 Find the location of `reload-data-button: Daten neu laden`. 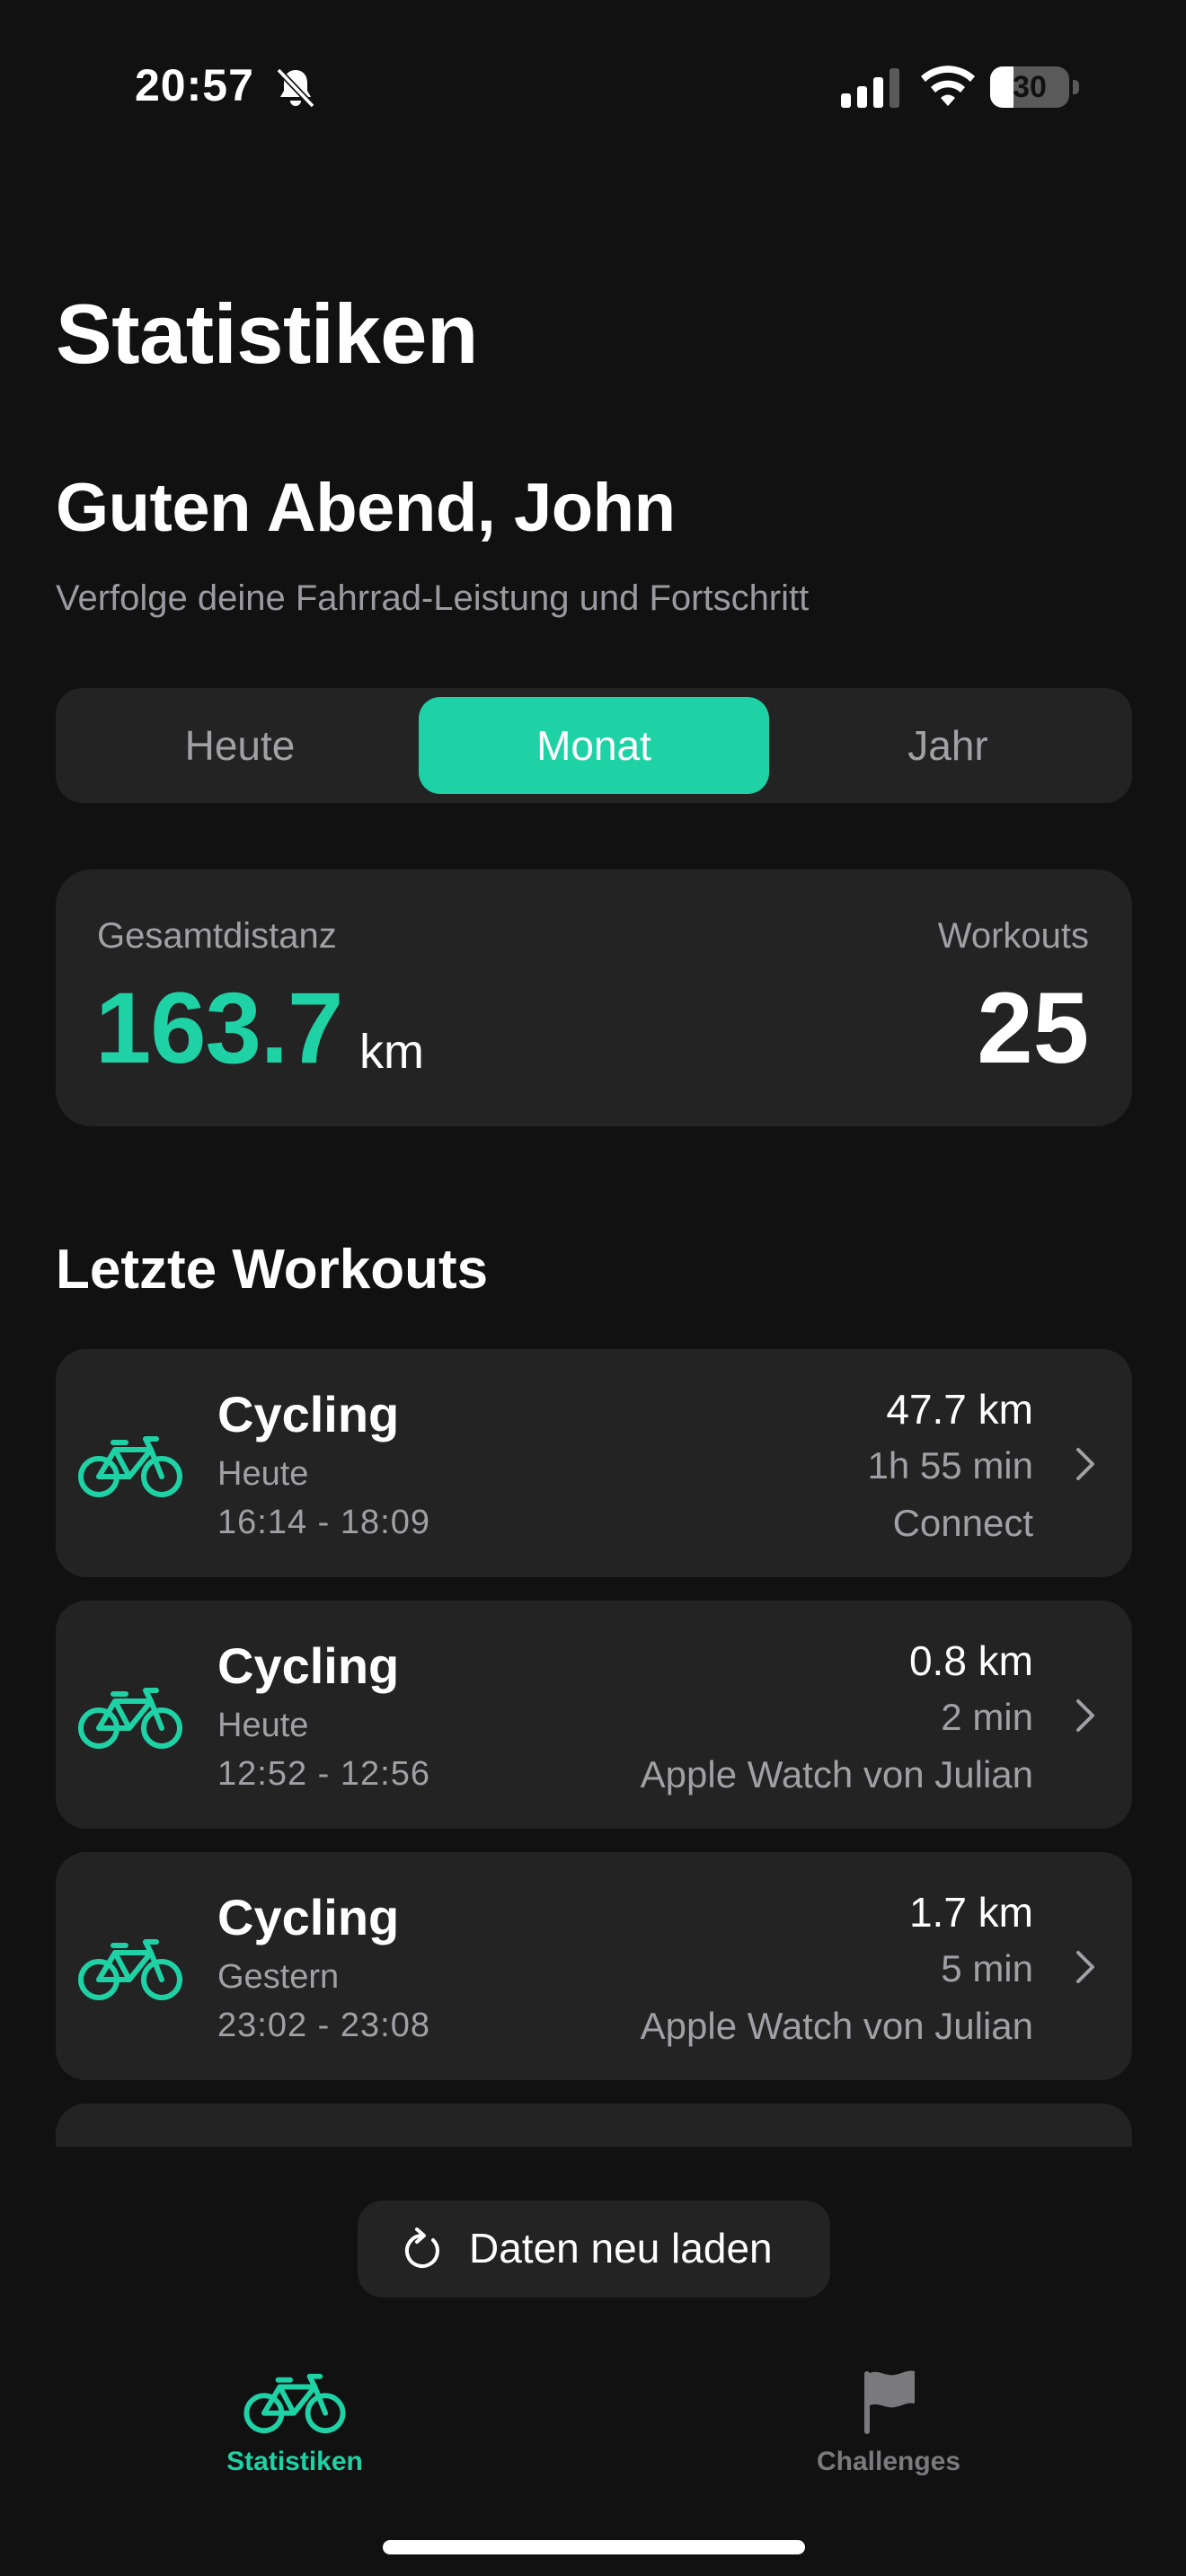

reload-data-button: Daten neu laden is located at coordinates (594, 2249).